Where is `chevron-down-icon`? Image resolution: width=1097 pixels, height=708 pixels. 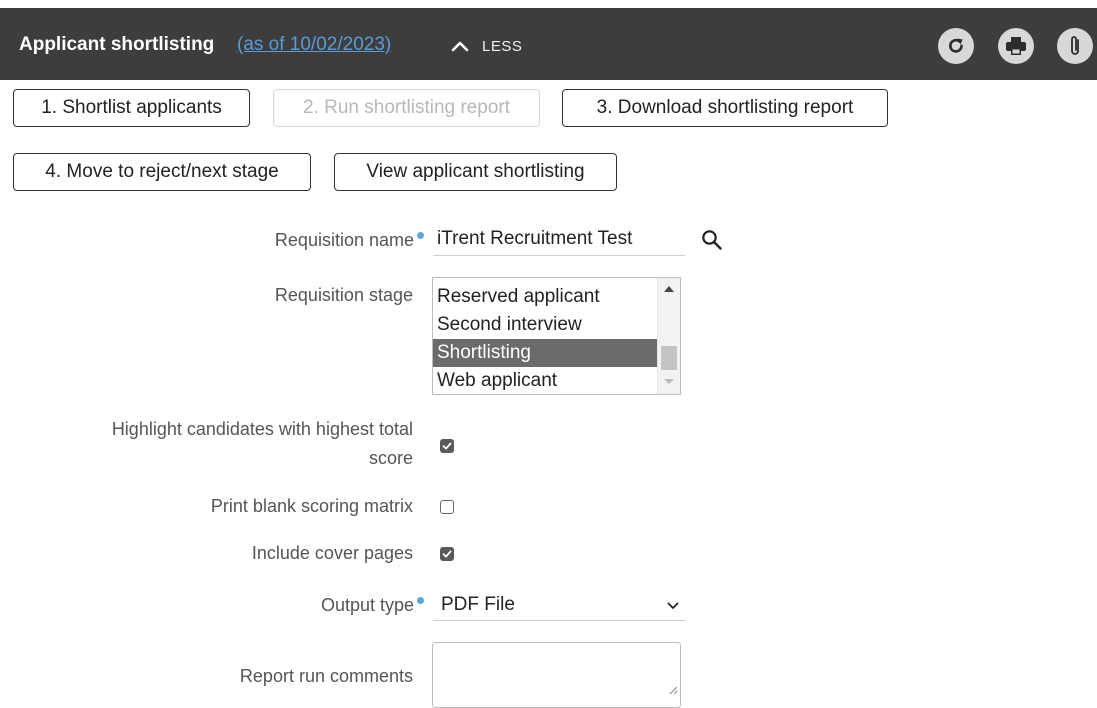
chevron-down-icon is located at coordinates (673, 605).